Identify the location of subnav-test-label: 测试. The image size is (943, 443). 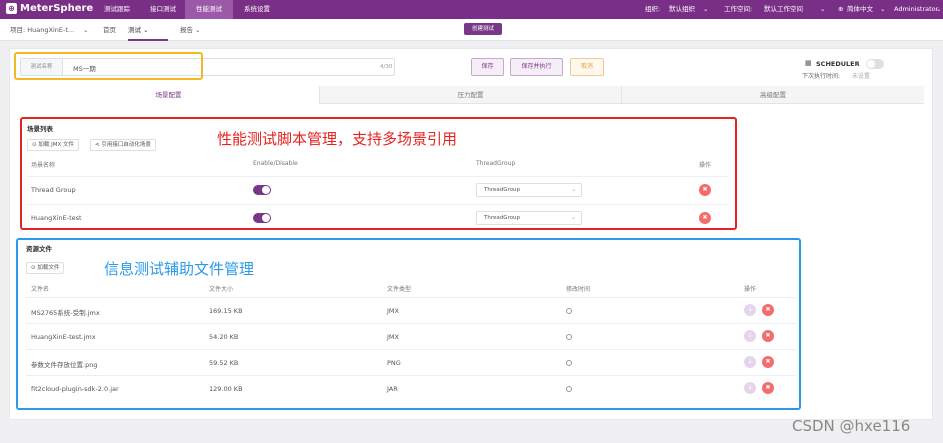
(134, 30).